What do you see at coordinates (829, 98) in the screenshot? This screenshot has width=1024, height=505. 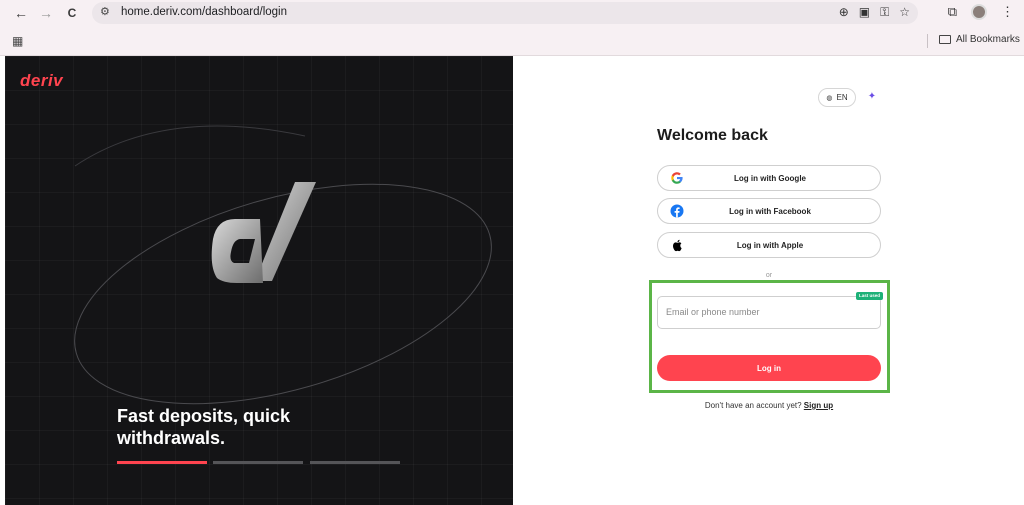 I see `globe-icon: ◍` at bounding box center [829, 98].